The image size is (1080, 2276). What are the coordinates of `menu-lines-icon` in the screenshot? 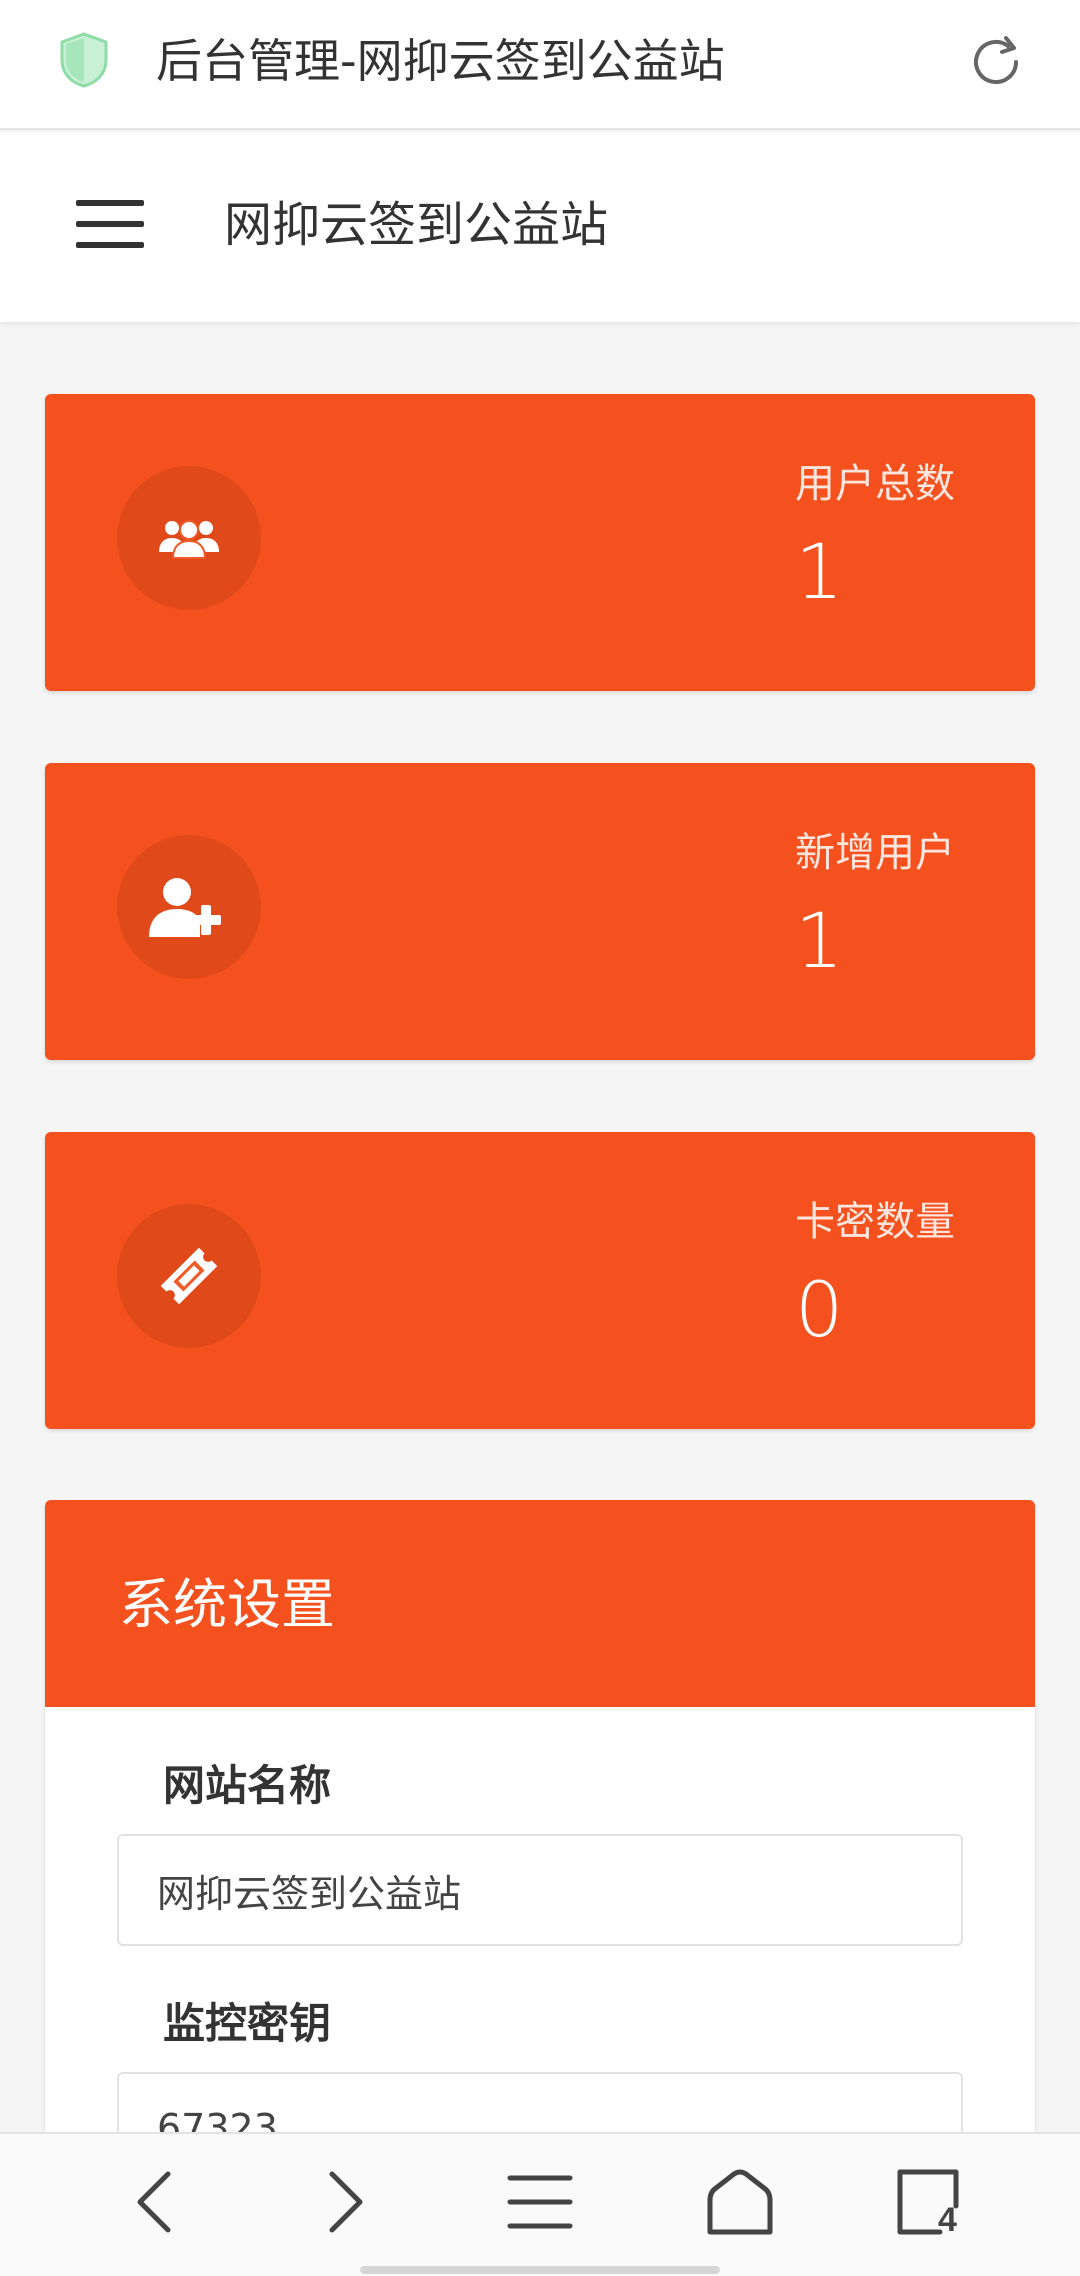 It's located at (540, 2202).